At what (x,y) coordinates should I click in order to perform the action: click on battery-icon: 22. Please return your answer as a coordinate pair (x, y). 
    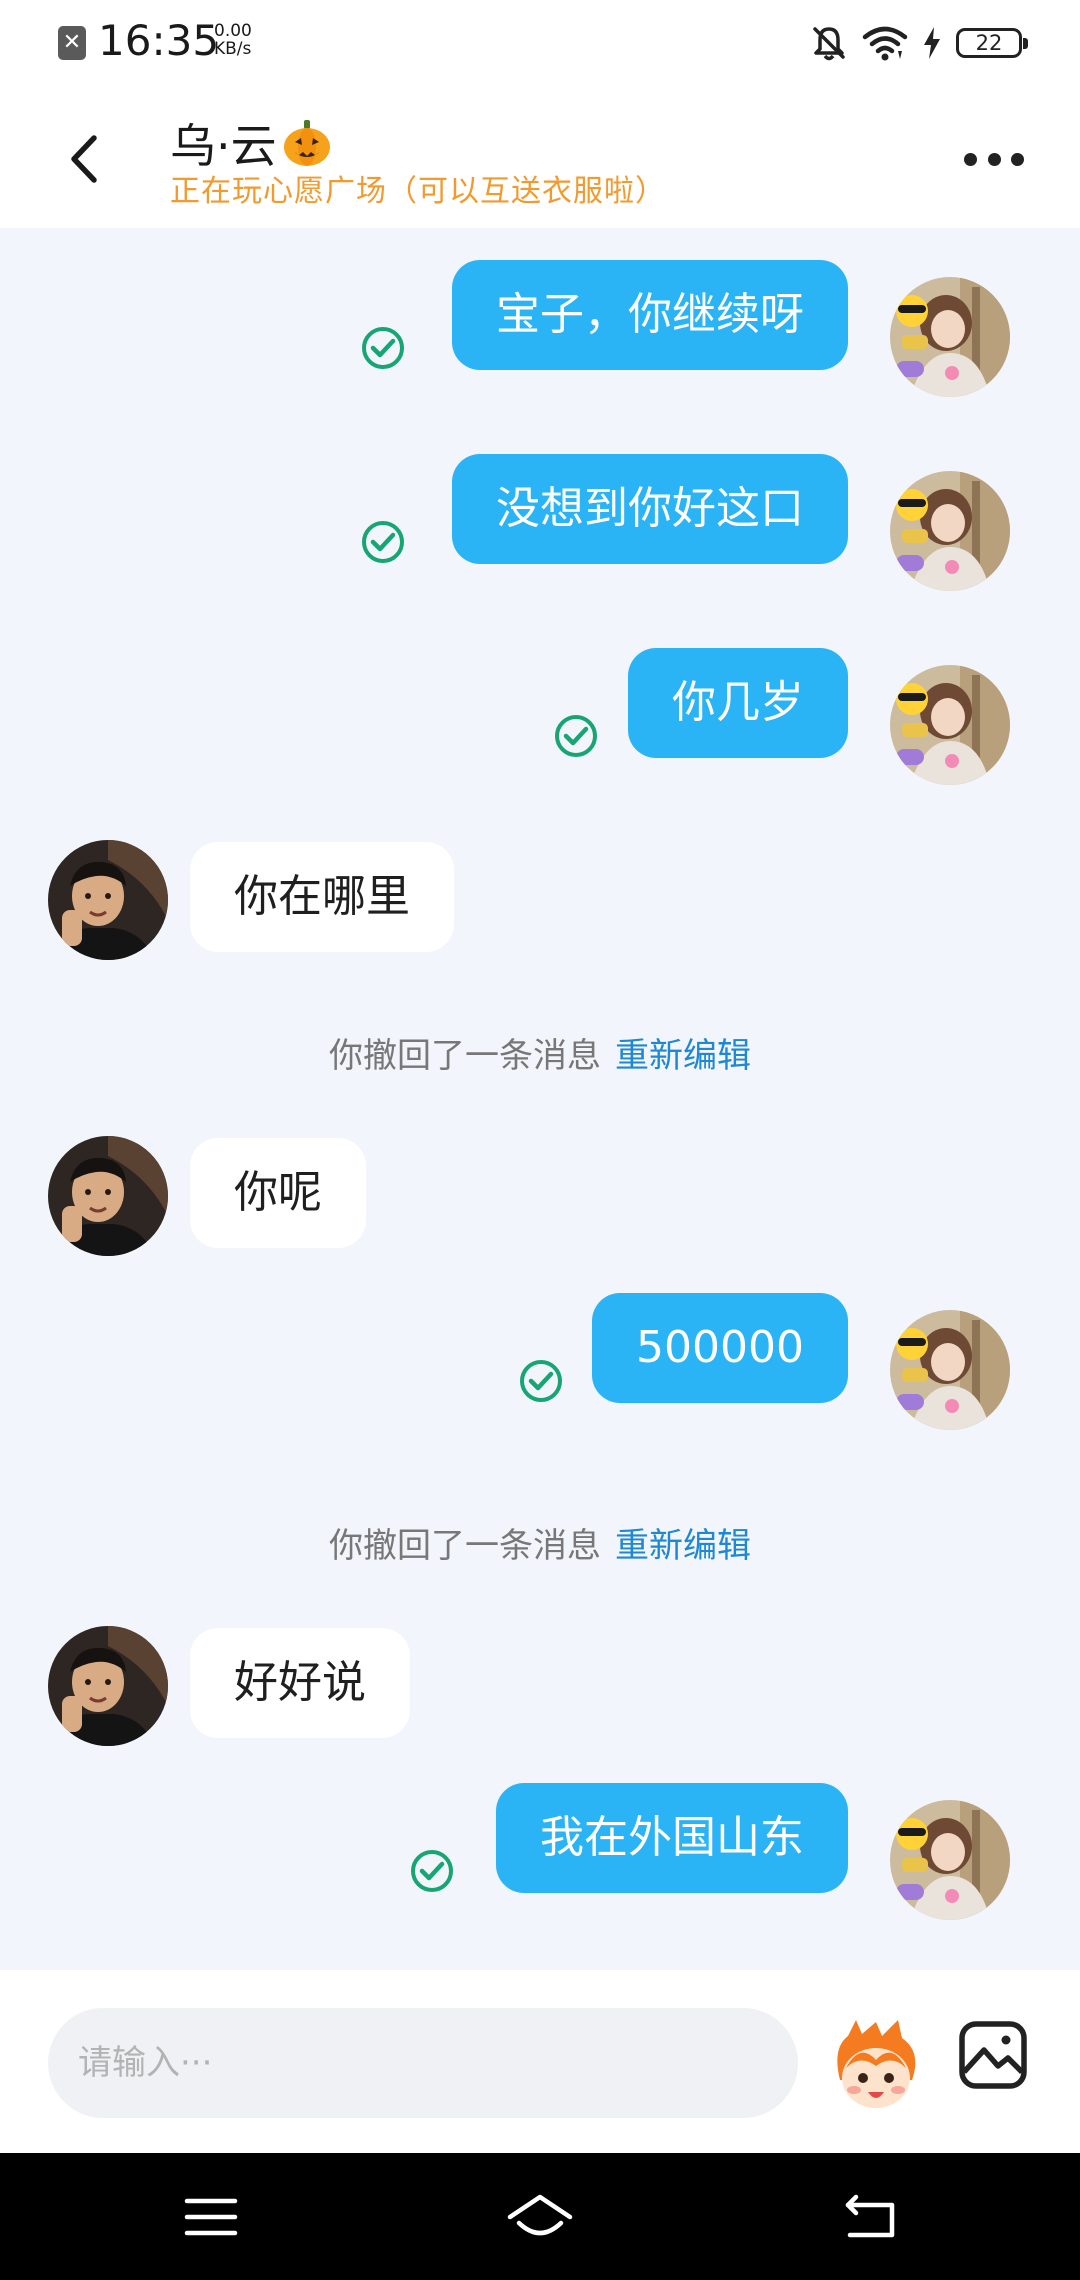
    Looking at the image, I should click on (992, 43).